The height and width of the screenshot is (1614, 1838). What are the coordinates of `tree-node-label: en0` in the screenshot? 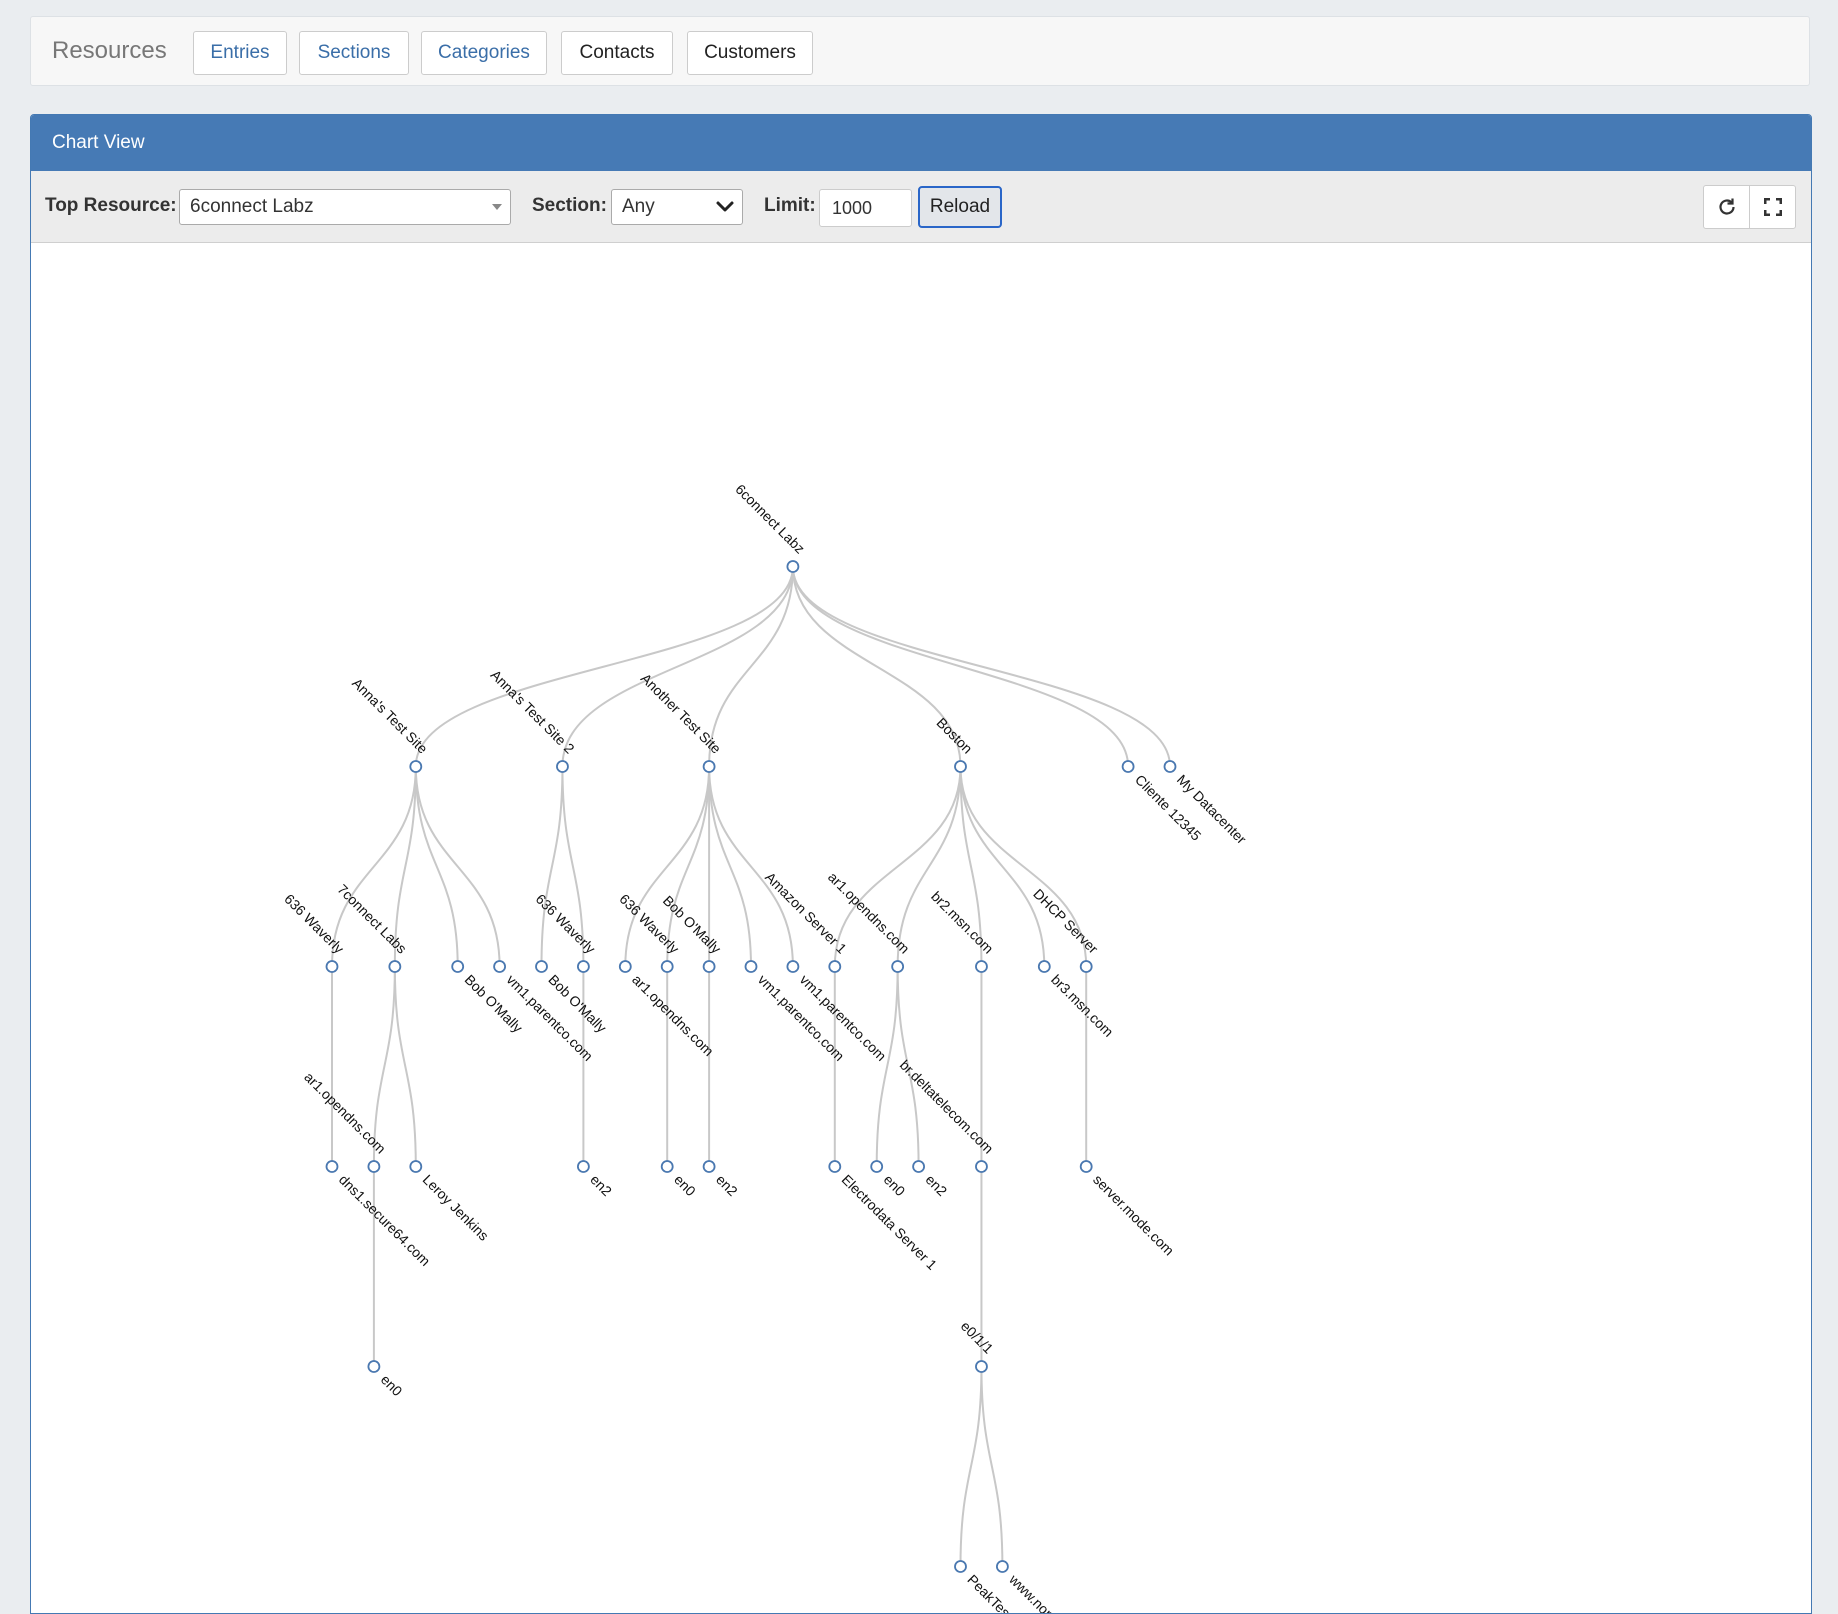 It's located at (392, 1385).